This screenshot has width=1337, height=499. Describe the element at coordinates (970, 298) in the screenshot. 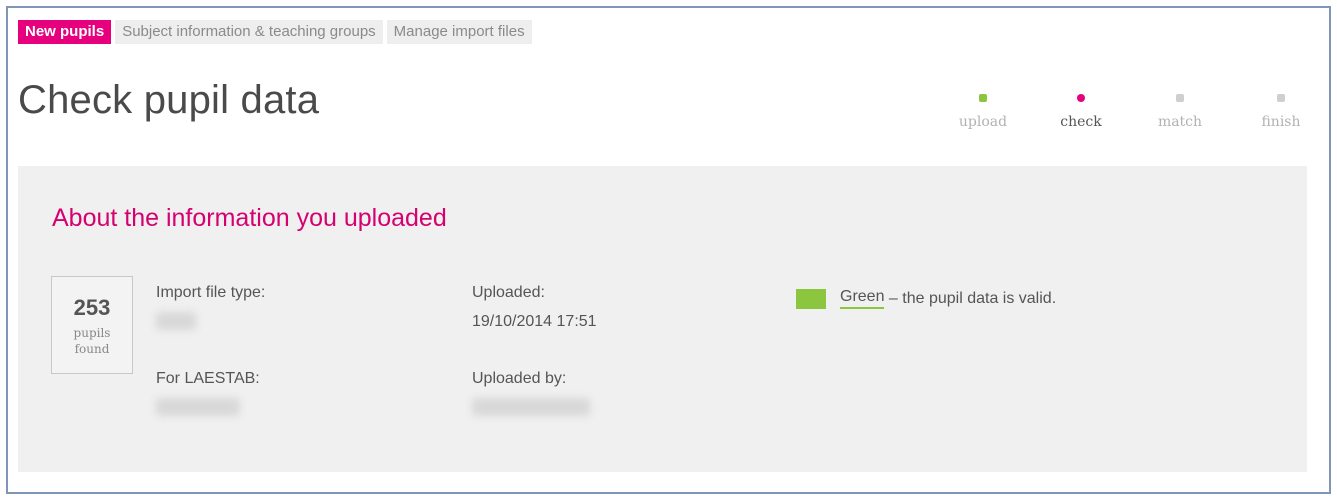

I see `legend-text: – the pupil data is valid.` at that location.